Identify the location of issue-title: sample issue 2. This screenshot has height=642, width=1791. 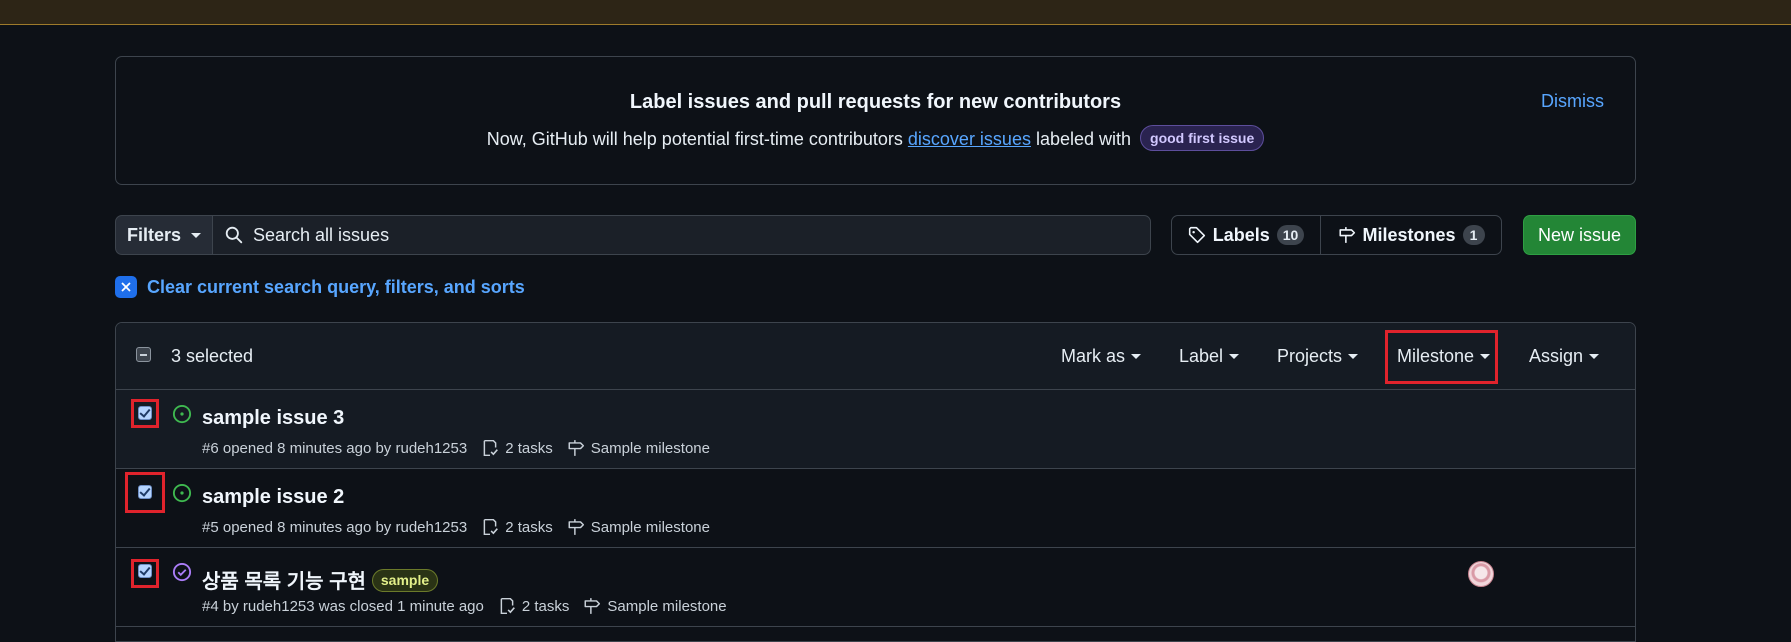
(273, 497).